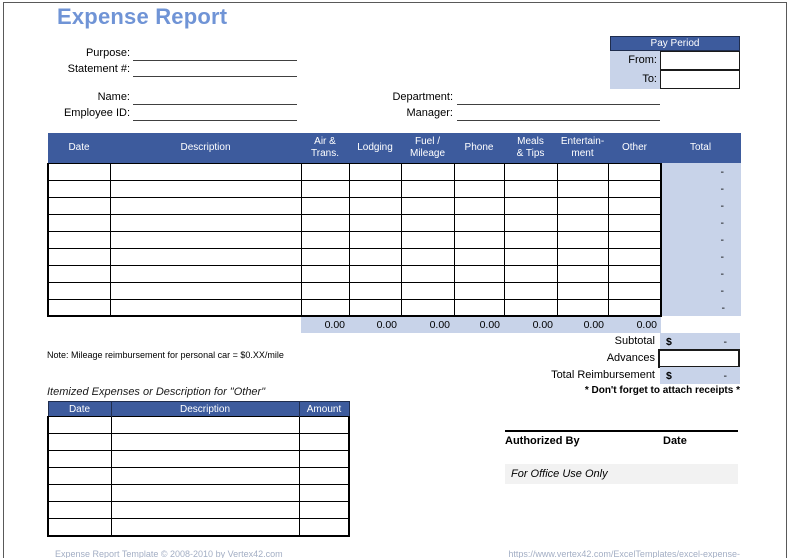 This screenshot has height=558, width=790. I want to click on employee-id-field, so click(215, 113).